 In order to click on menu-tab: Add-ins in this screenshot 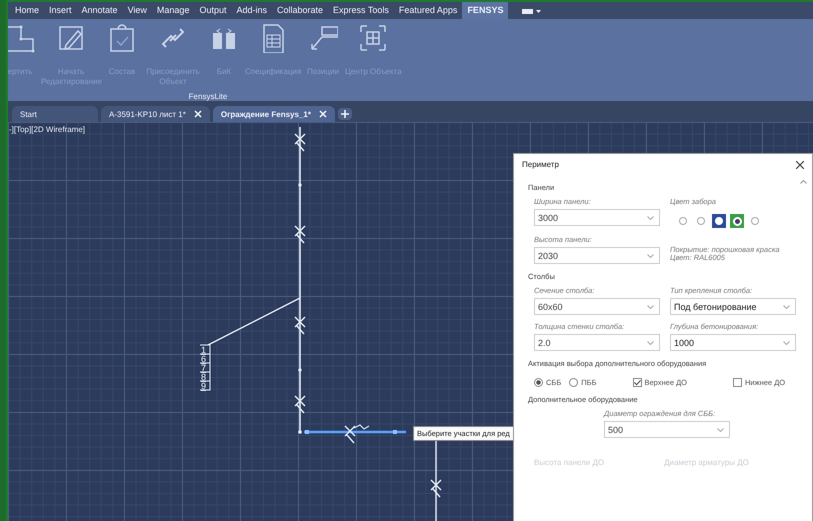, I will do `click(251, 10)`.